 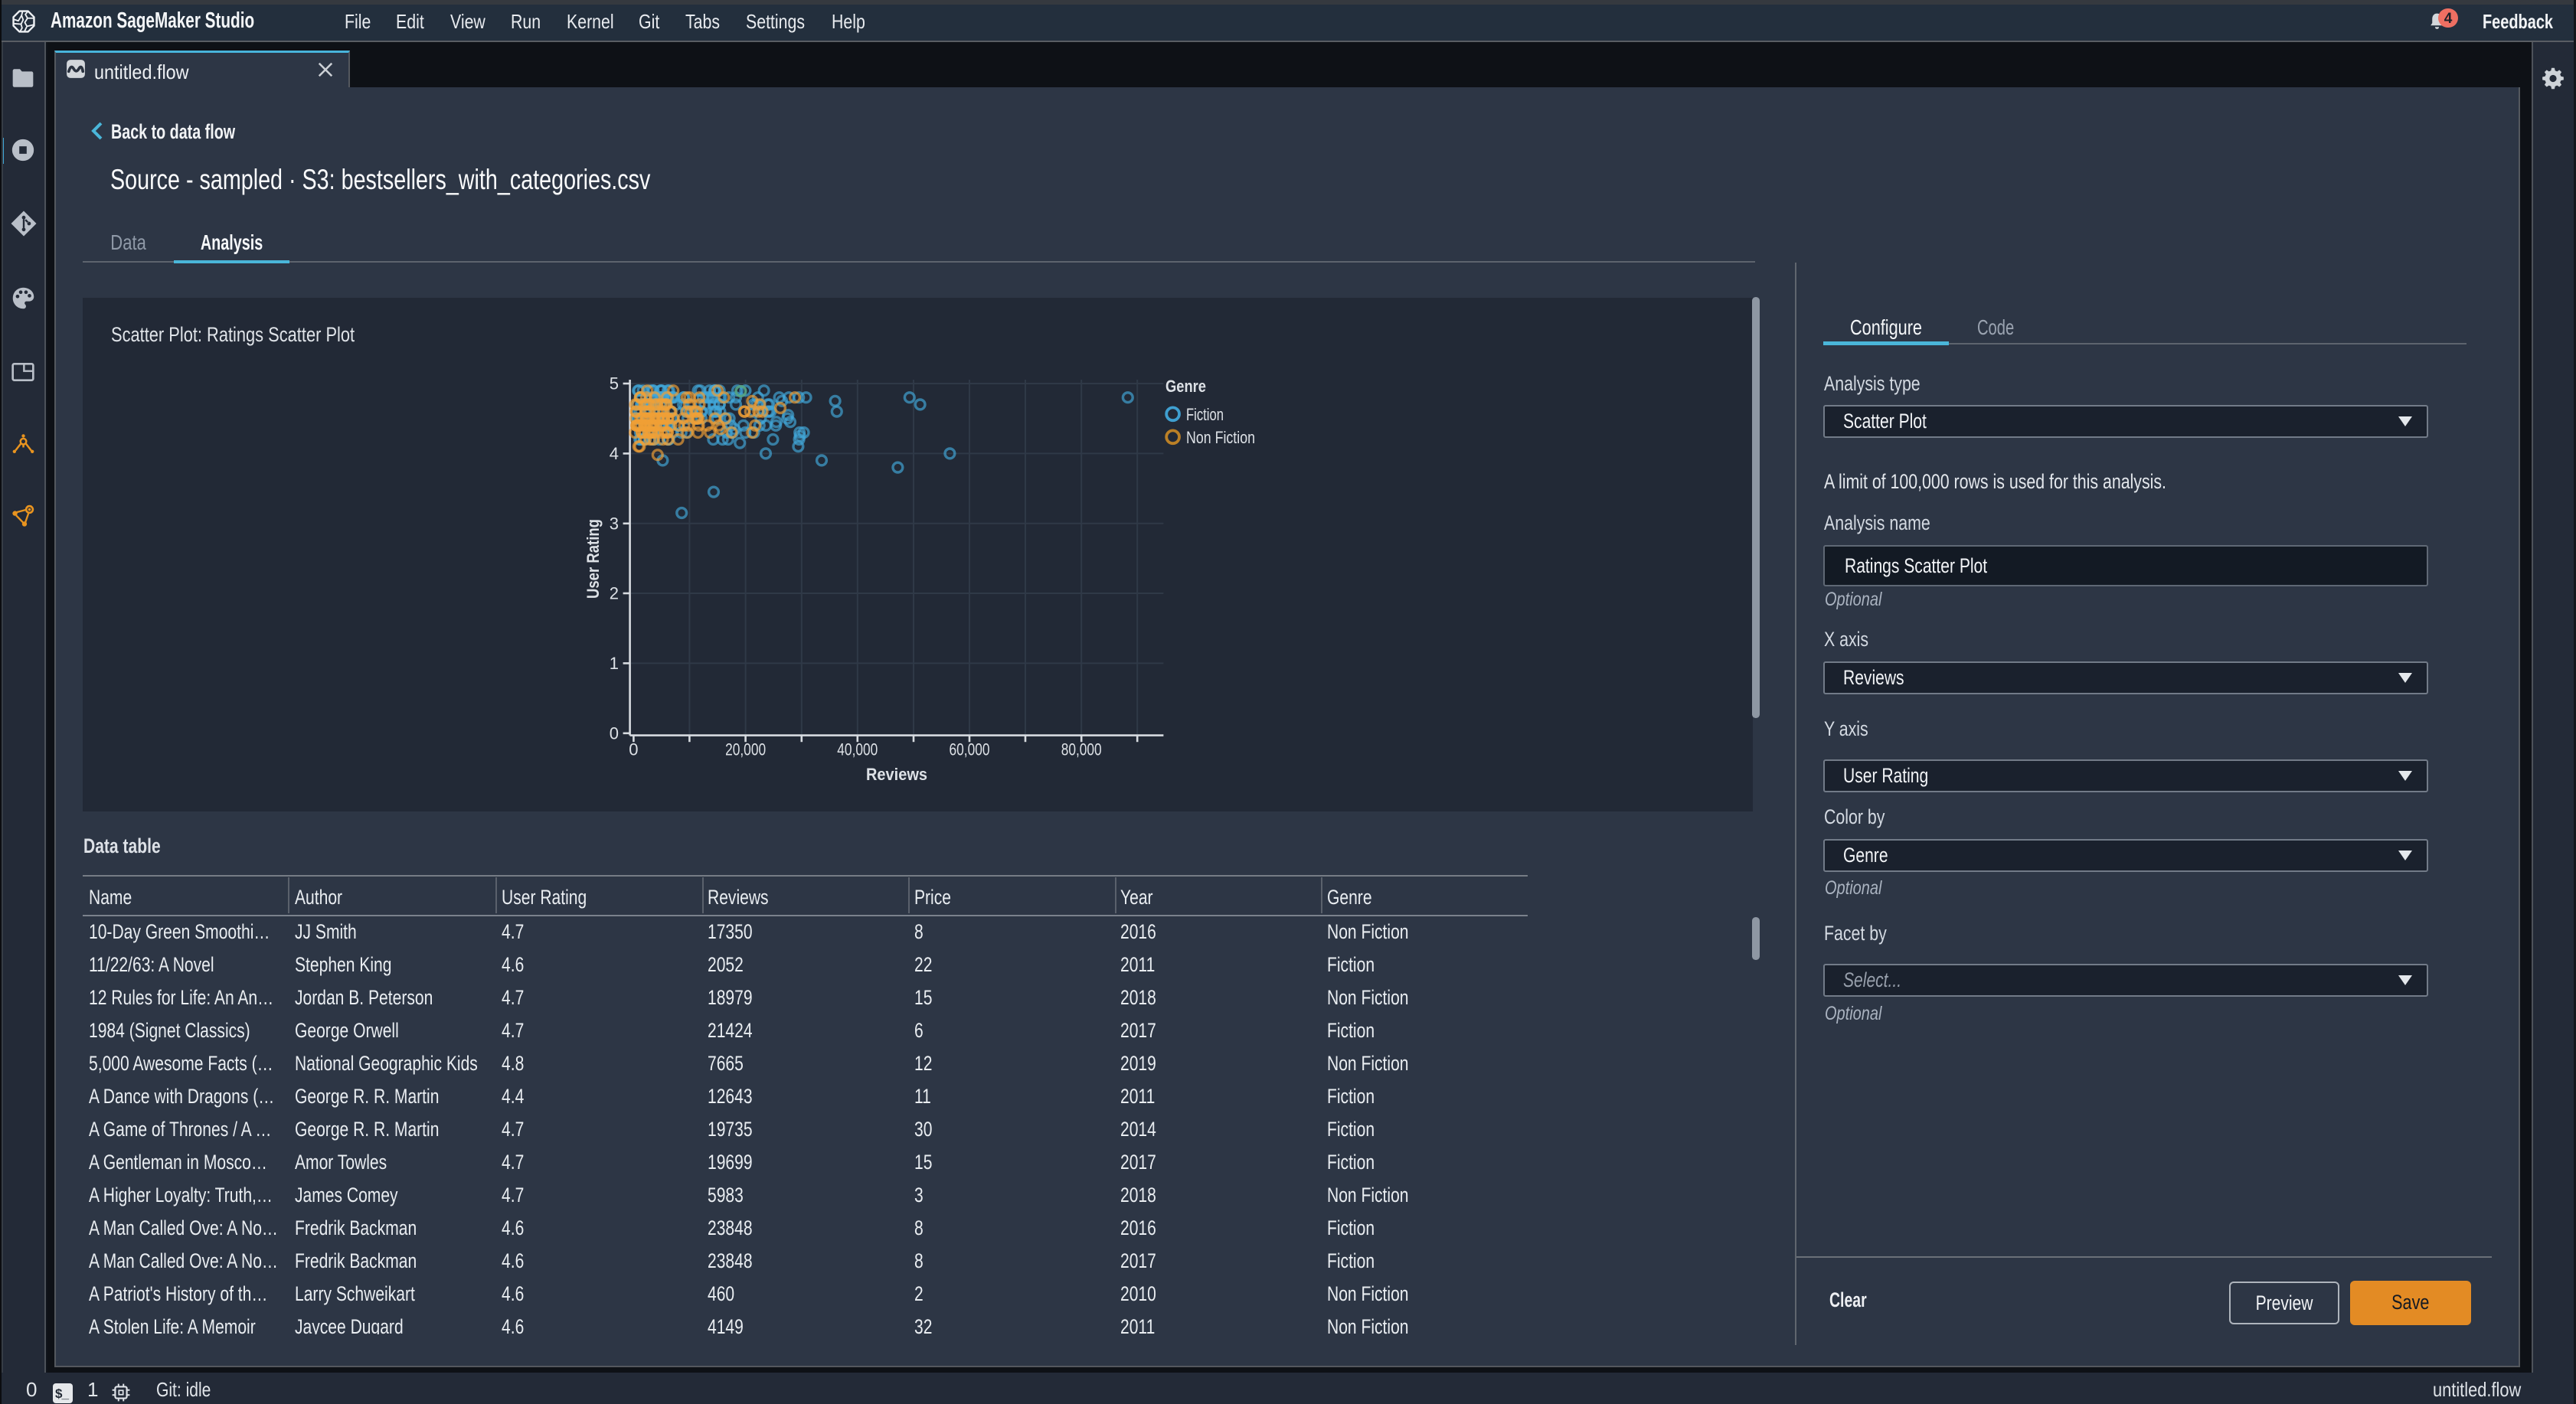 I want to click on svg-text: 80,000, so click(x=1081, y=750).